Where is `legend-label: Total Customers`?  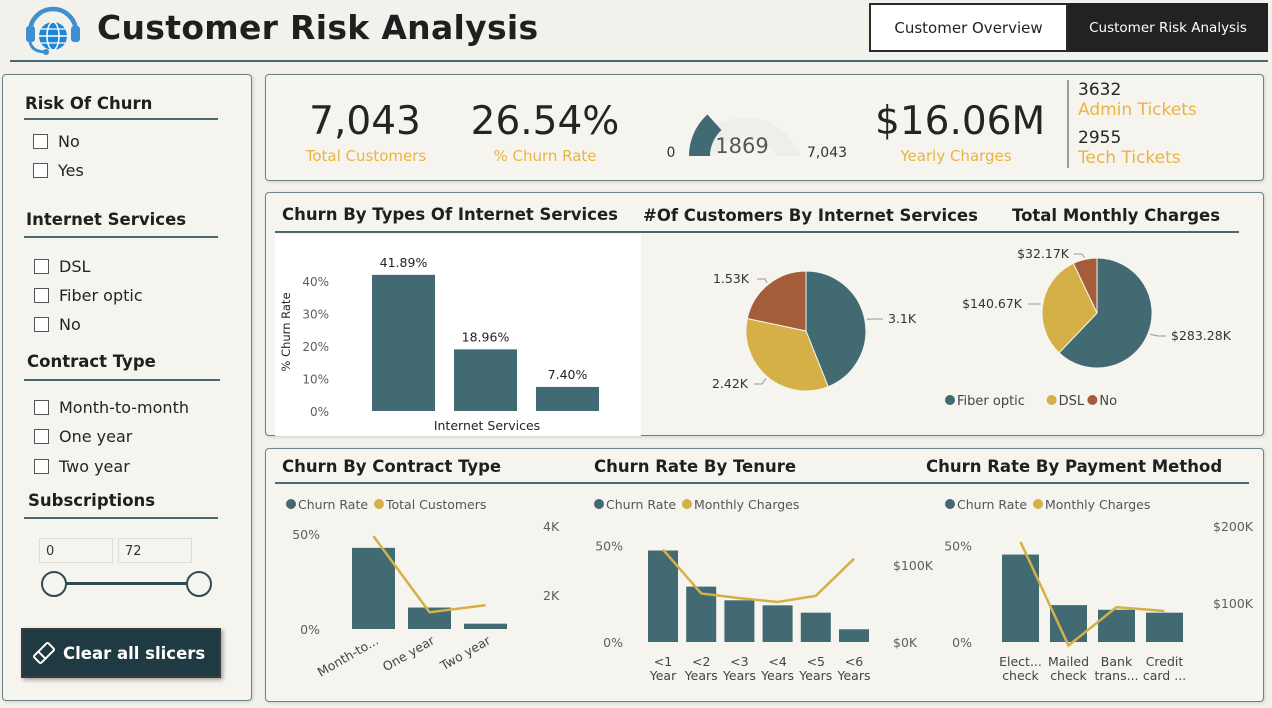 legend-label: Total Customers is located at coordinates (435, 504).